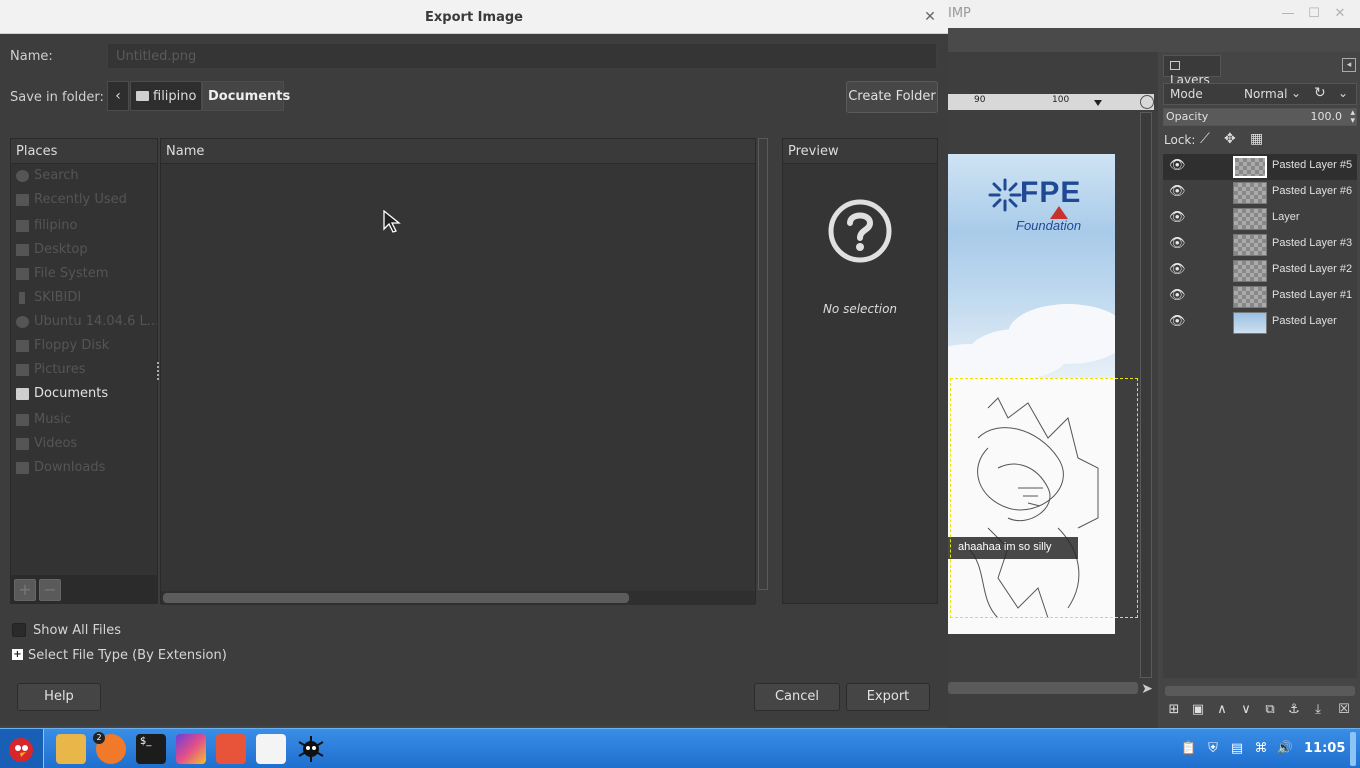 The height and width of the screenshot is (768, 1360). I want to click on file-list-horizontal-scrollbar, so click(396, 598).